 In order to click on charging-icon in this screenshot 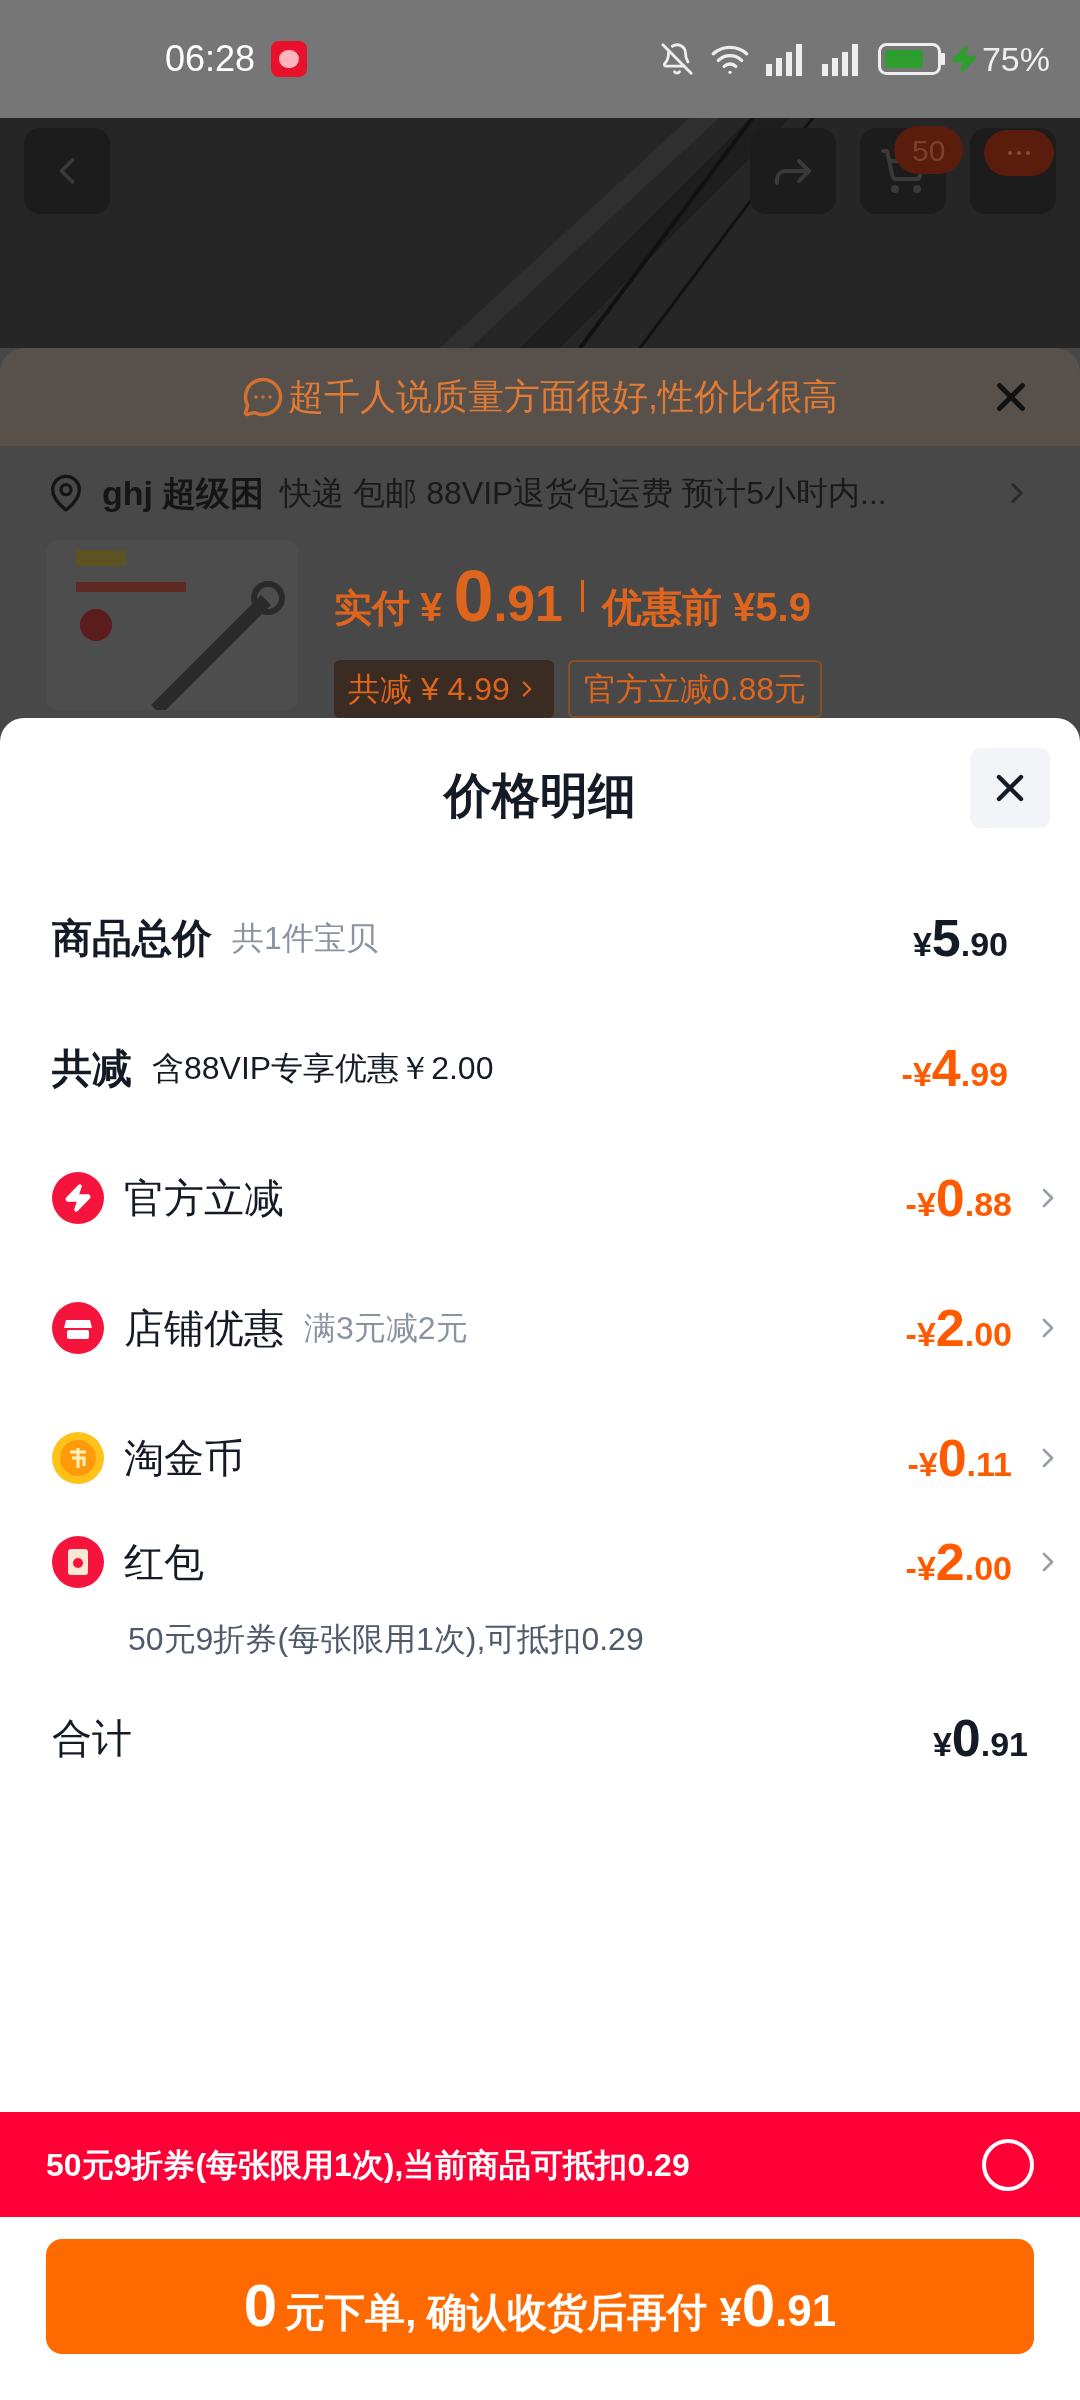, I will do `click(963, 59)`.